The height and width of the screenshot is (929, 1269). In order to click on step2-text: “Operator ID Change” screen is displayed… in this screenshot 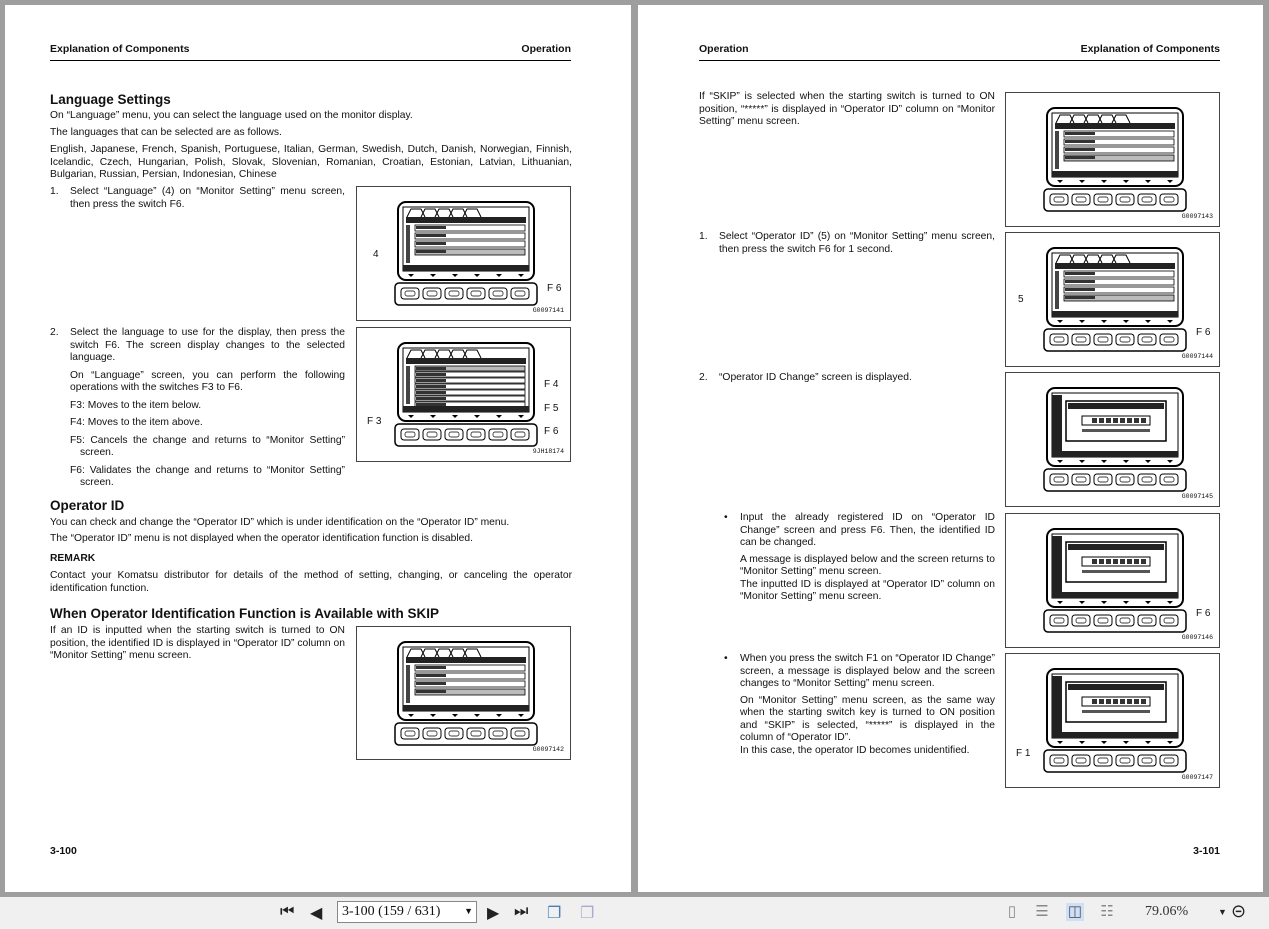, I will do `click(815, 377)`.